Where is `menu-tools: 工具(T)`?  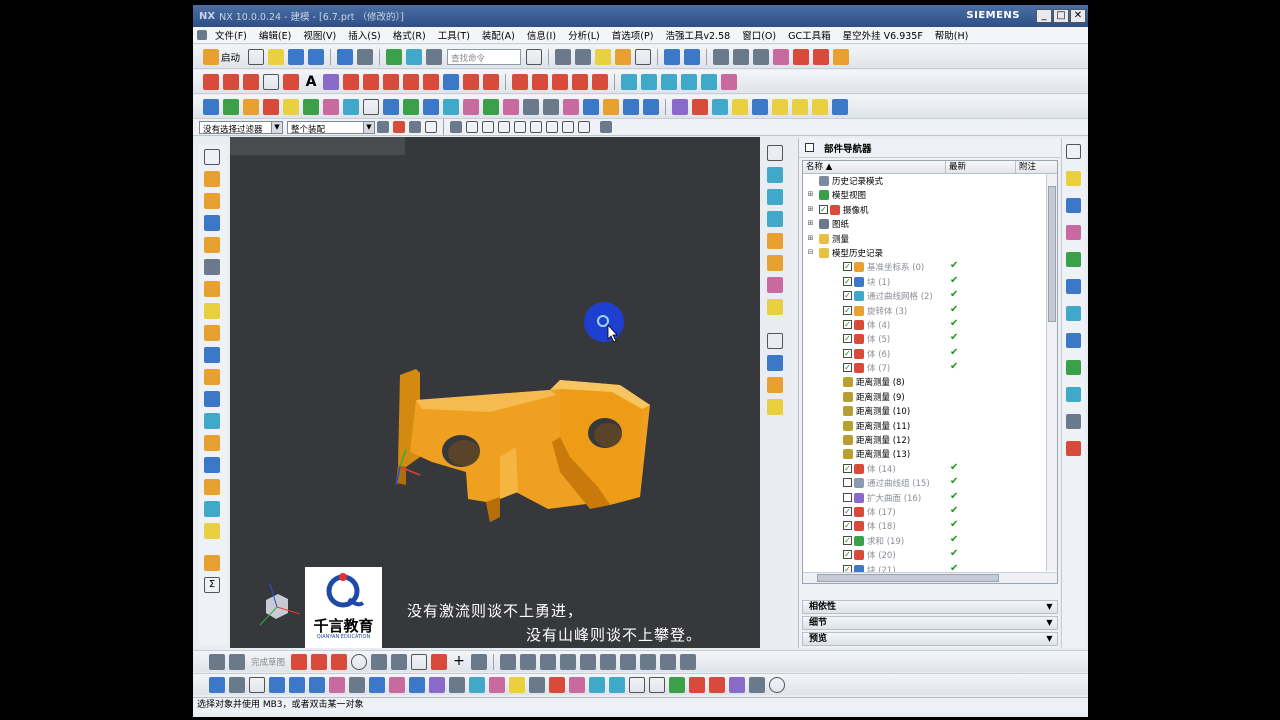 menu-tools: 工具(T) is located at coordinates (454, 35).